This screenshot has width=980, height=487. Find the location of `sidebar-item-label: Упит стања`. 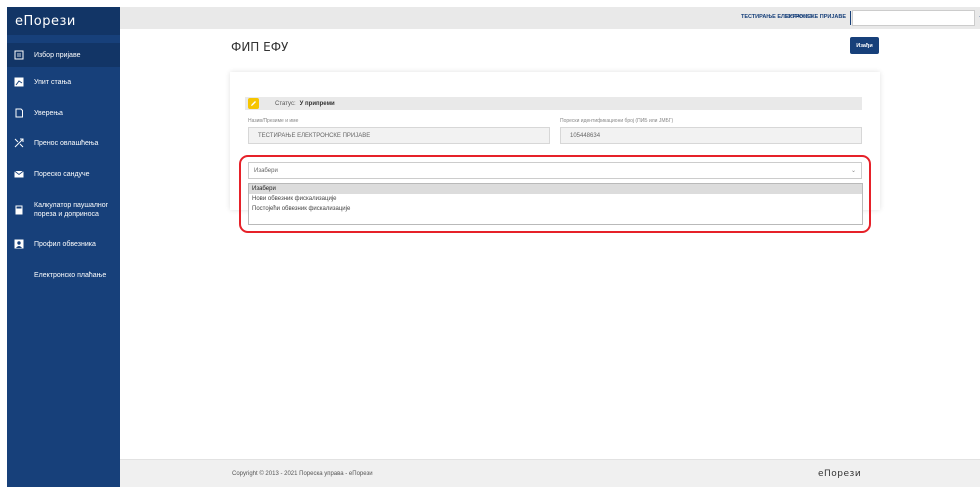

sidebar-item-label: Упит стања is located at coordinates (53, 82).